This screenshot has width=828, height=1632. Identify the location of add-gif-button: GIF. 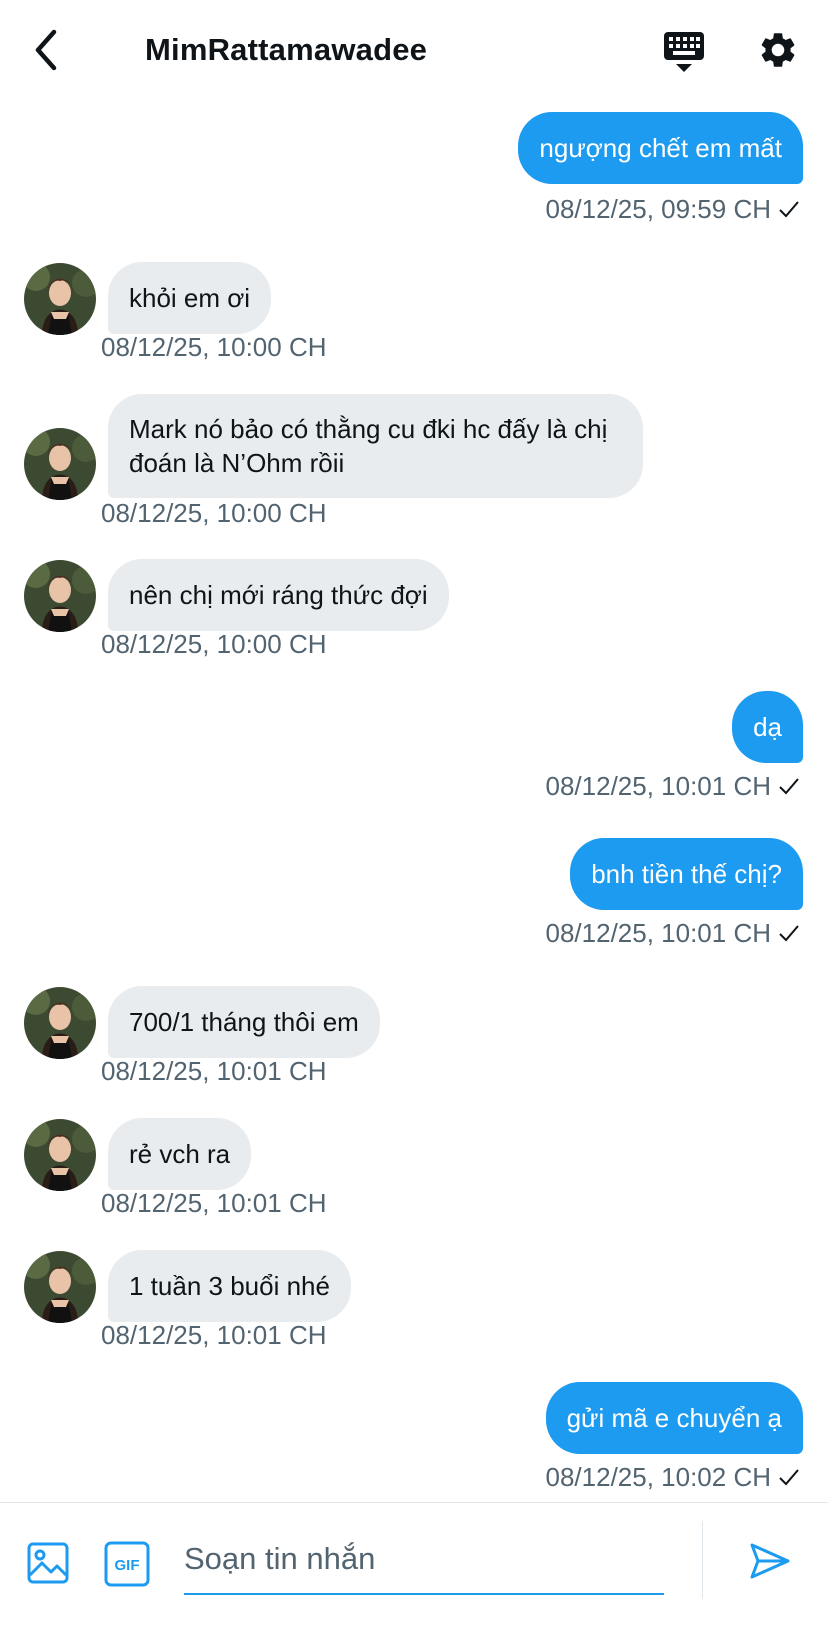
(127, 1564).